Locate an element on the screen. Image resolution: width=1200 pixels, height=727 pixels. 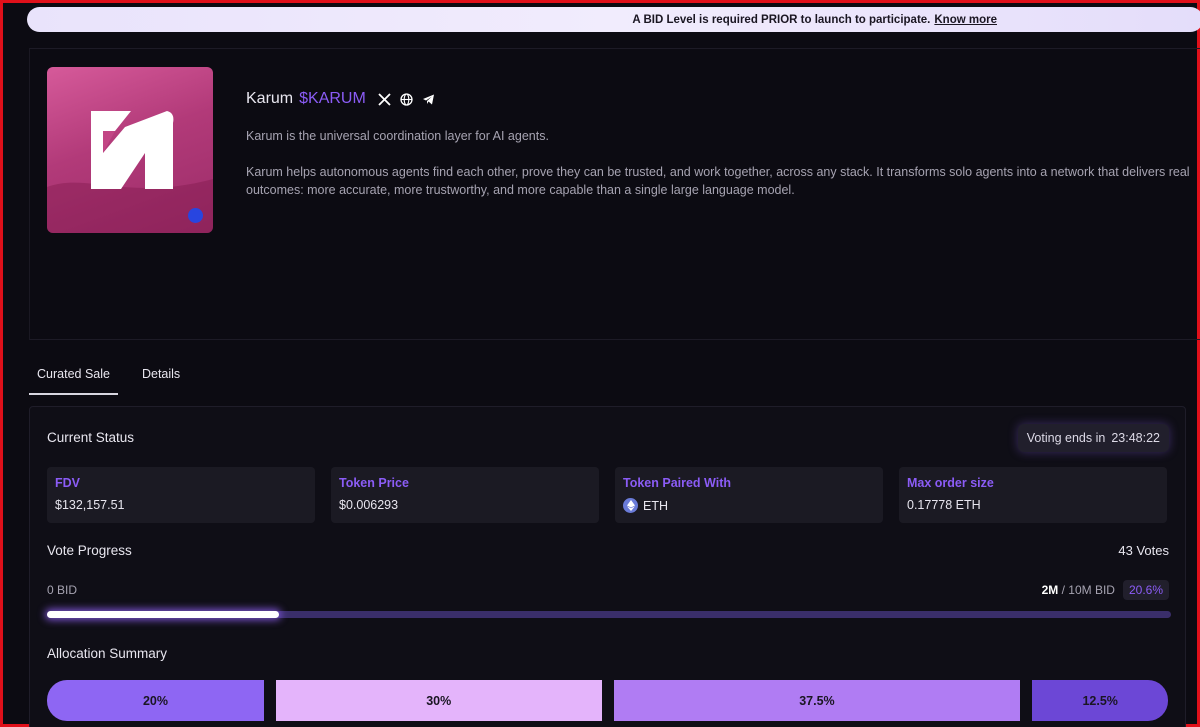
stat-value: $0.006293 is located at coordinates (369, 505).